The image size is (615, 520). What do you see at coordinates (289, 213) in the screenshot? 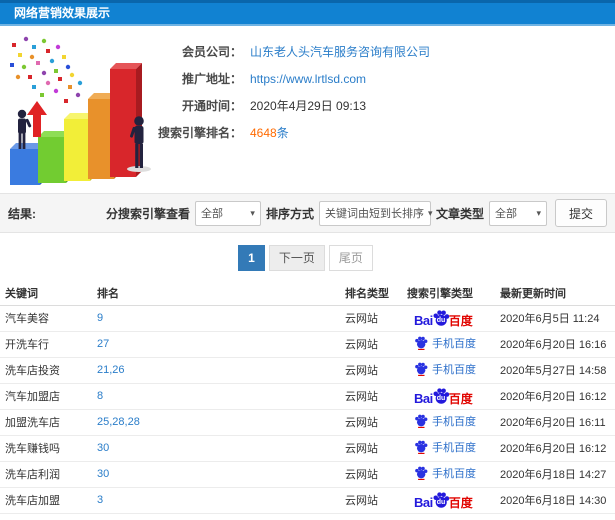
I see `sort-label: 排序方式` at bounding box center [289, 213].